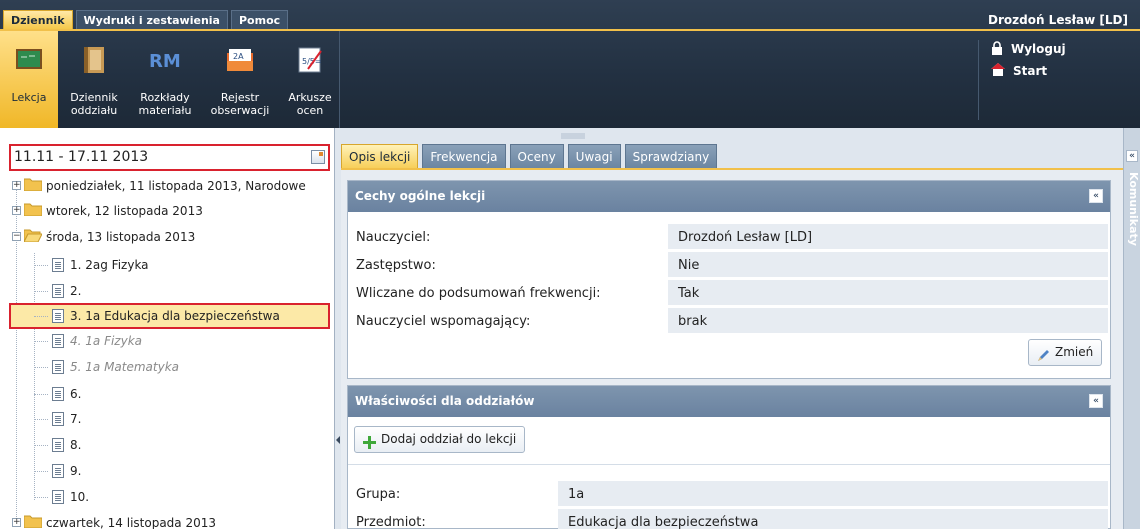 The image size is (1140, 529). What do you see at coordinates (76, 445) in the screenshot?
I see `tree-lesson-label: 8.` at bounding box center [76, 445].